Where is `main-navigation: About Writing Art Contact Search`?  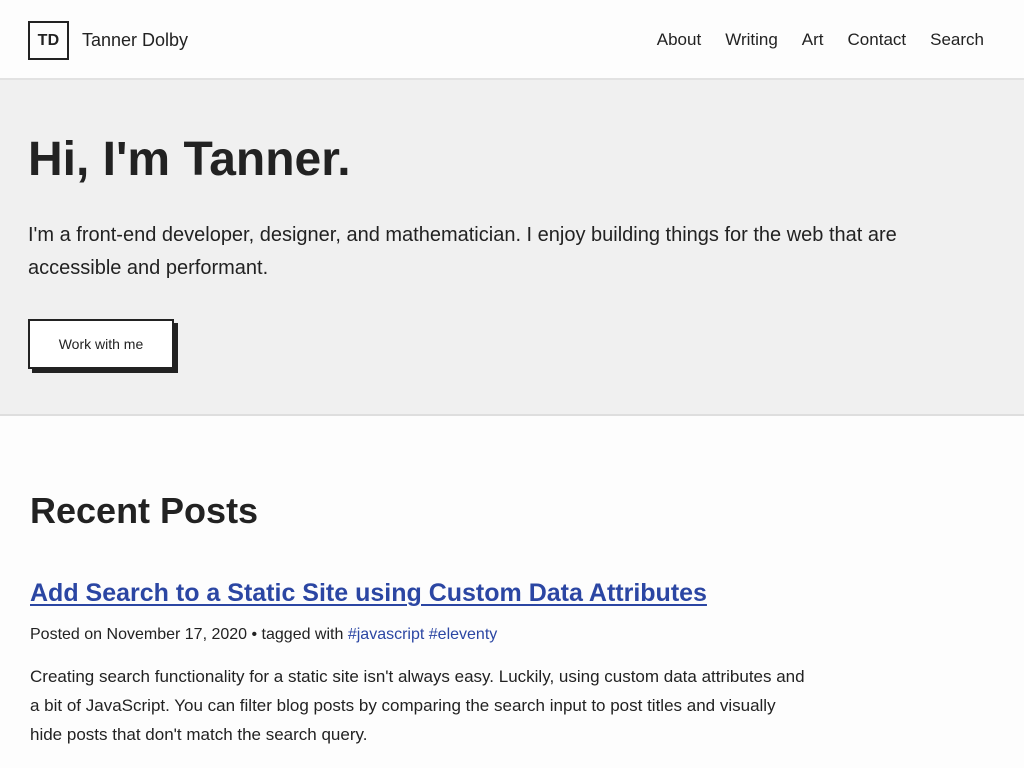
main-navigation: About Writing Art Contact Search is located at coordinates (820, 40).